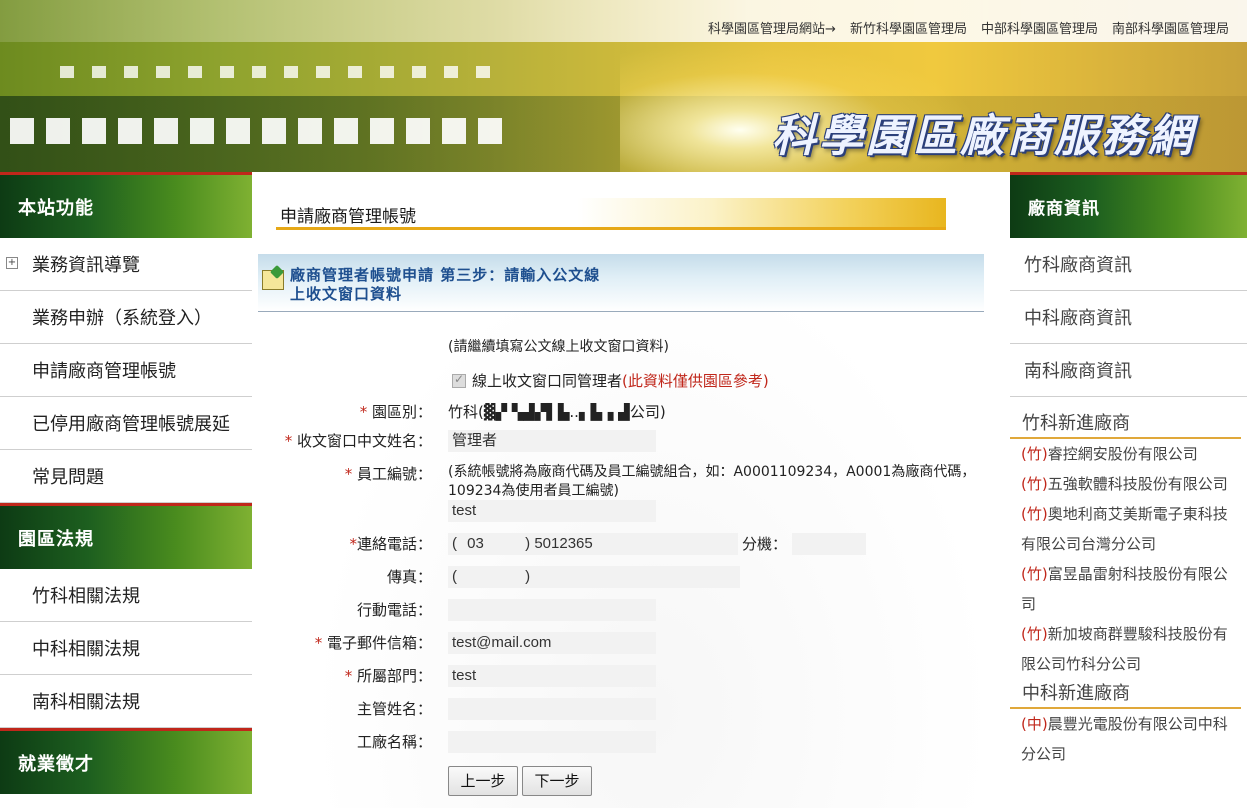  Describe the element at coordinates (829, 544) in the screenshot. I see `ext-field` at that location.